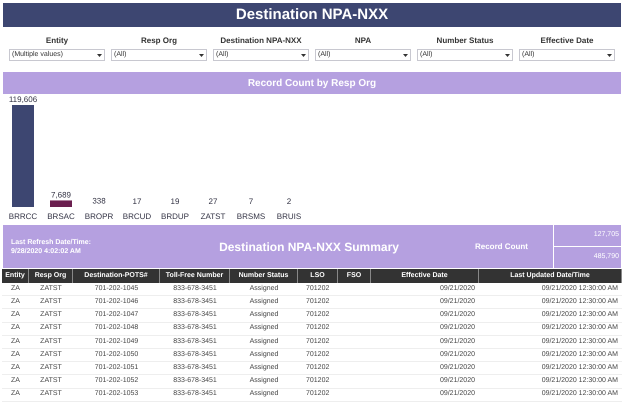 Image resolution: width=624 pixels, height=404 pixels. What do you see at coordinates (61, 216) in the screenshot?
I see `bar-category-label: BRSAC` at bounding box center [61, 216].